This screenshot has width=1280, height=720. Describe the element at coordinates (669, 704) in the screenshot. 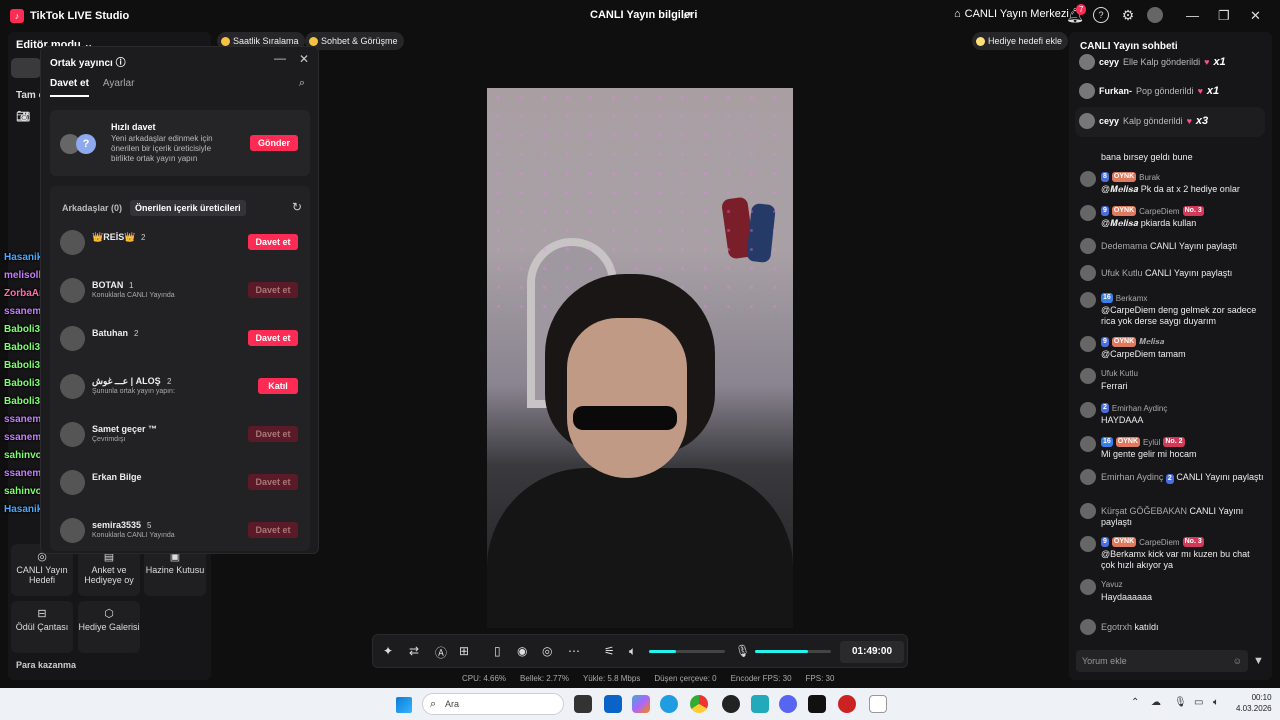

I see `edge-icon` at that location.